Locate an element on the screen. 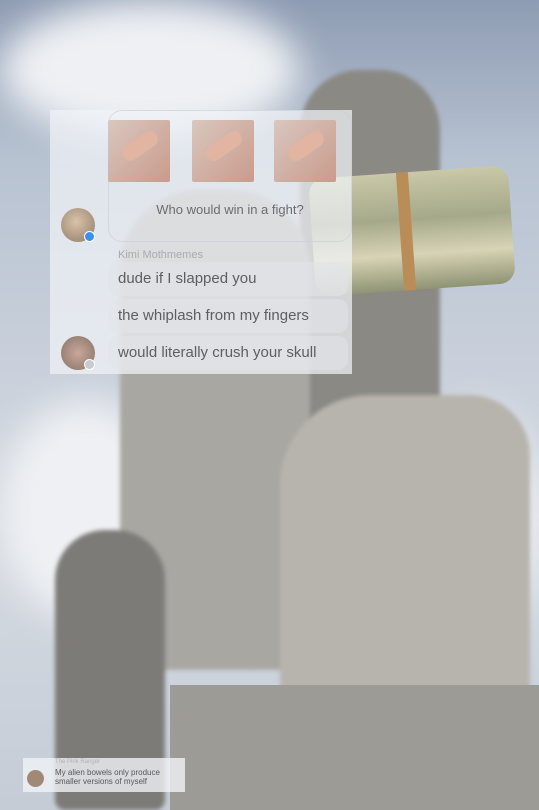 This screenshot has width=539, height=810. message-bubble: dude if I slapped you is located at coordinates (228, 279).